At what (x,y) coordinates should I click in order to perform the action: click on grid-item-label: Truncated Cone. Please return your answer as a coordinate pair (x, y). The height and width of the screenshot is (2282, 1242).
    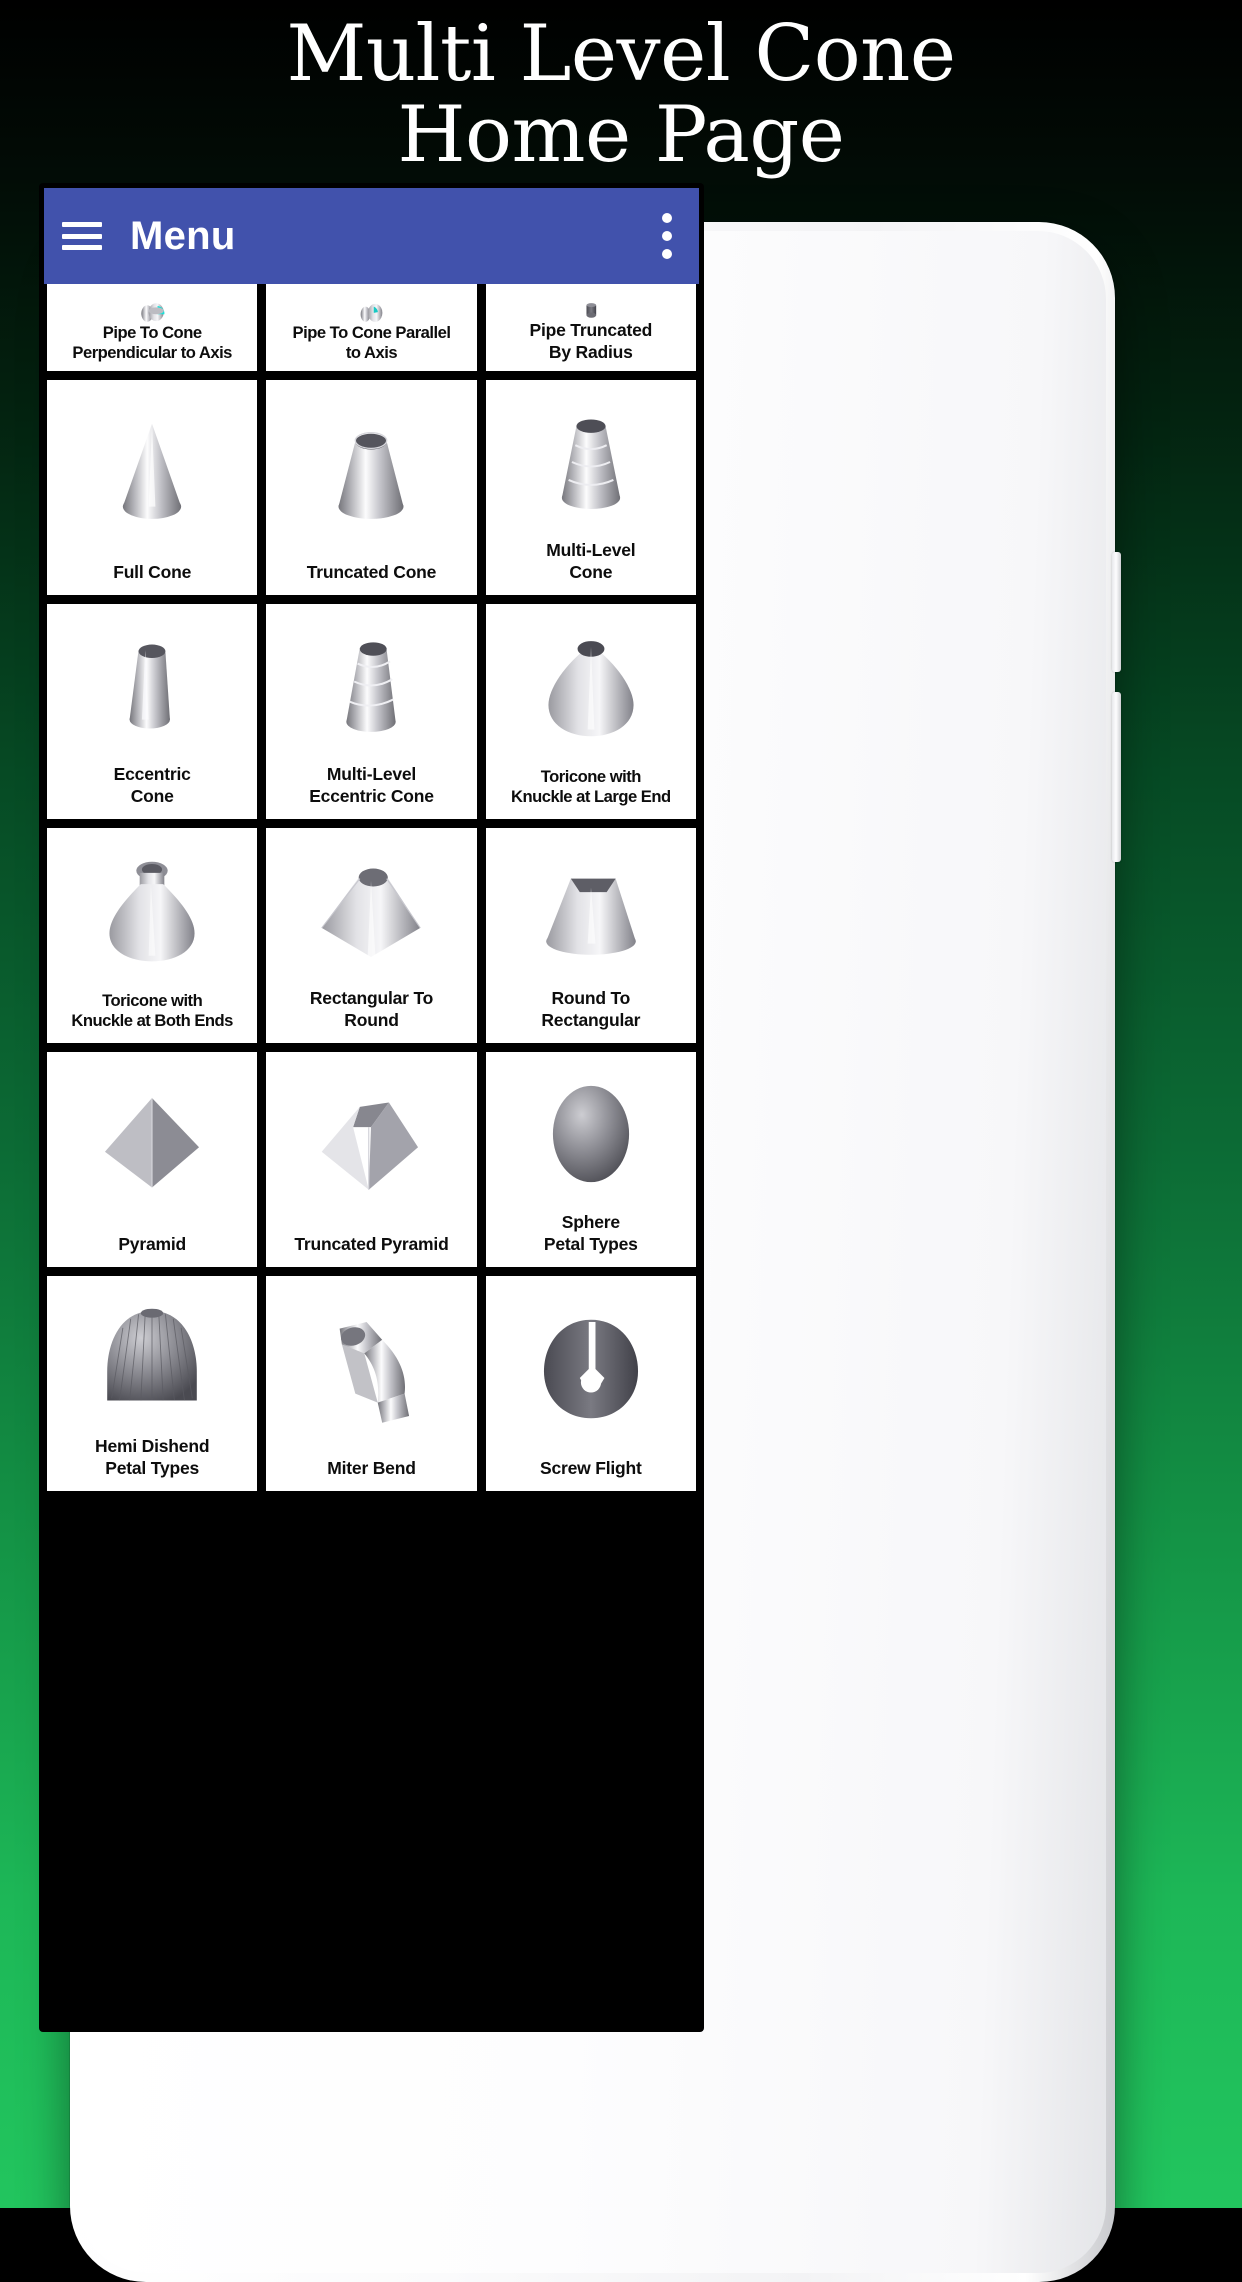
    Looking at the image, I should click on (371, 571).